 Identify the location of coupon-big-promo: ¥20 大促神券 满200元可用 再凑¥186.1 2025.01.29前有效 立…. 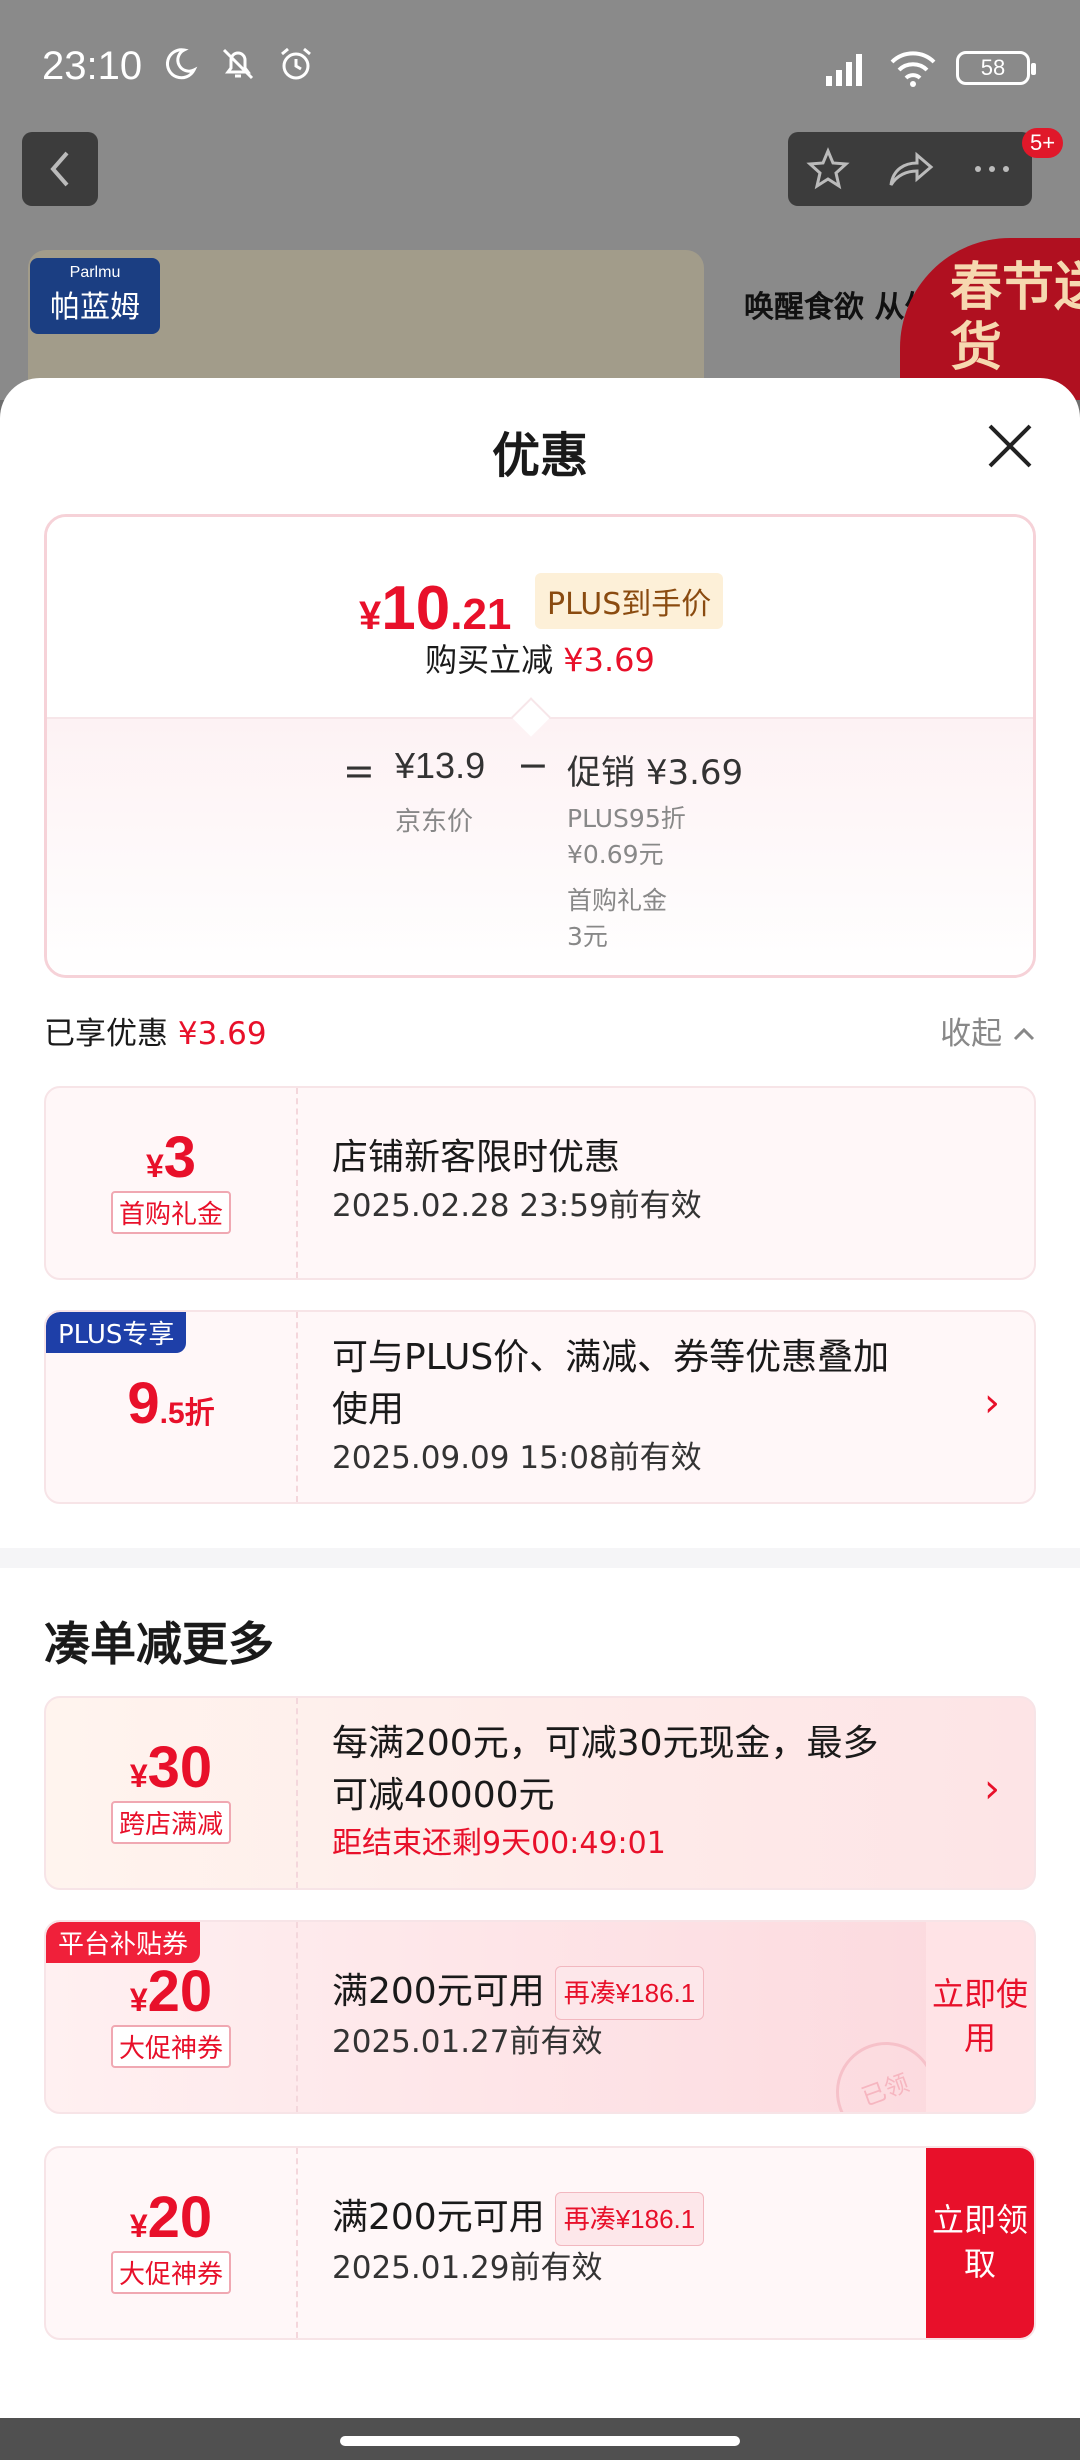
(540, 2243).